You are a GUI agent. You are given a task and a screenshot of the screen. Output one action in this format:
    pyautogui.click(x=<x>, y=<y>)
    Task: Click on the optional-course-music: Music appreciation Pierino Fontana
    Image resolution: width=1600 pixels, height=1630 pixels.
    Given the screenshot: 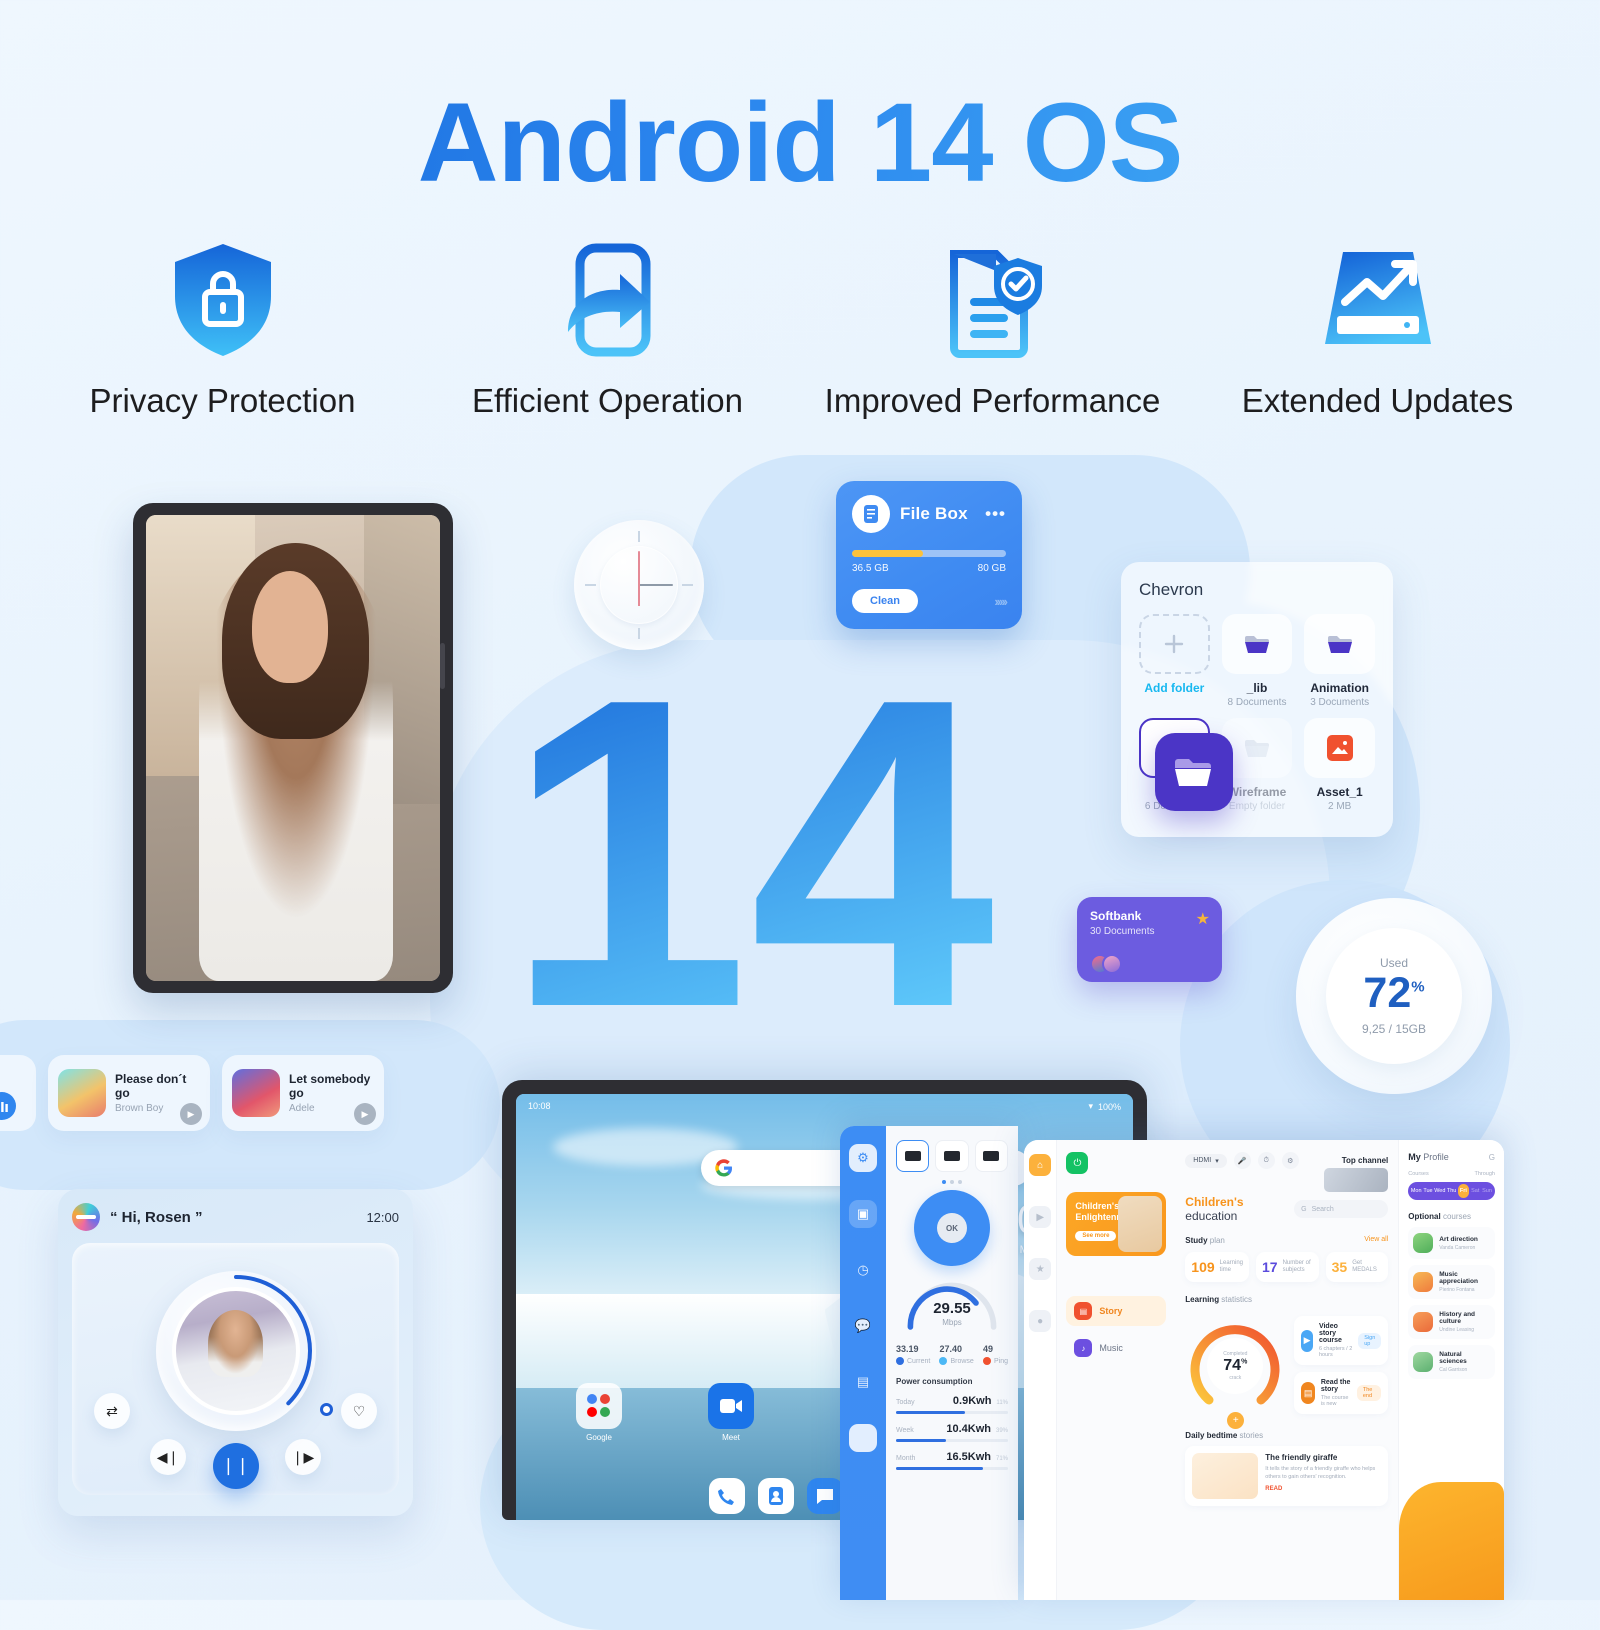 What is the action you would take?
    pyautogui.click(x=1451, y=1282)
    